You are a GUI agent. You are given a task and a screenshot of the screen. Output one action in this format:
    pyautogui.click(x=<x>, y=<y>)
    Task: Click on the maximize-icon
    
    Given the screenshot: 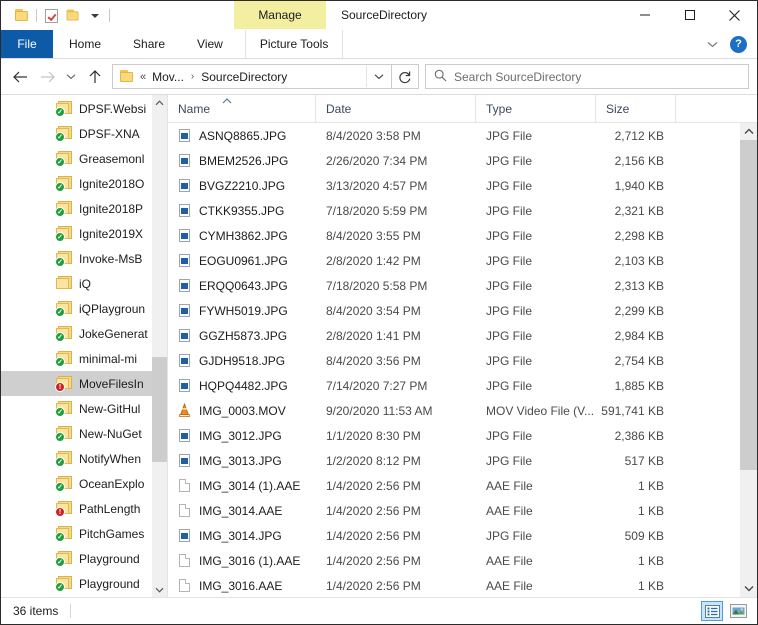 What is the action you would take?
    pyautogui.click(x=689, y=15)
    